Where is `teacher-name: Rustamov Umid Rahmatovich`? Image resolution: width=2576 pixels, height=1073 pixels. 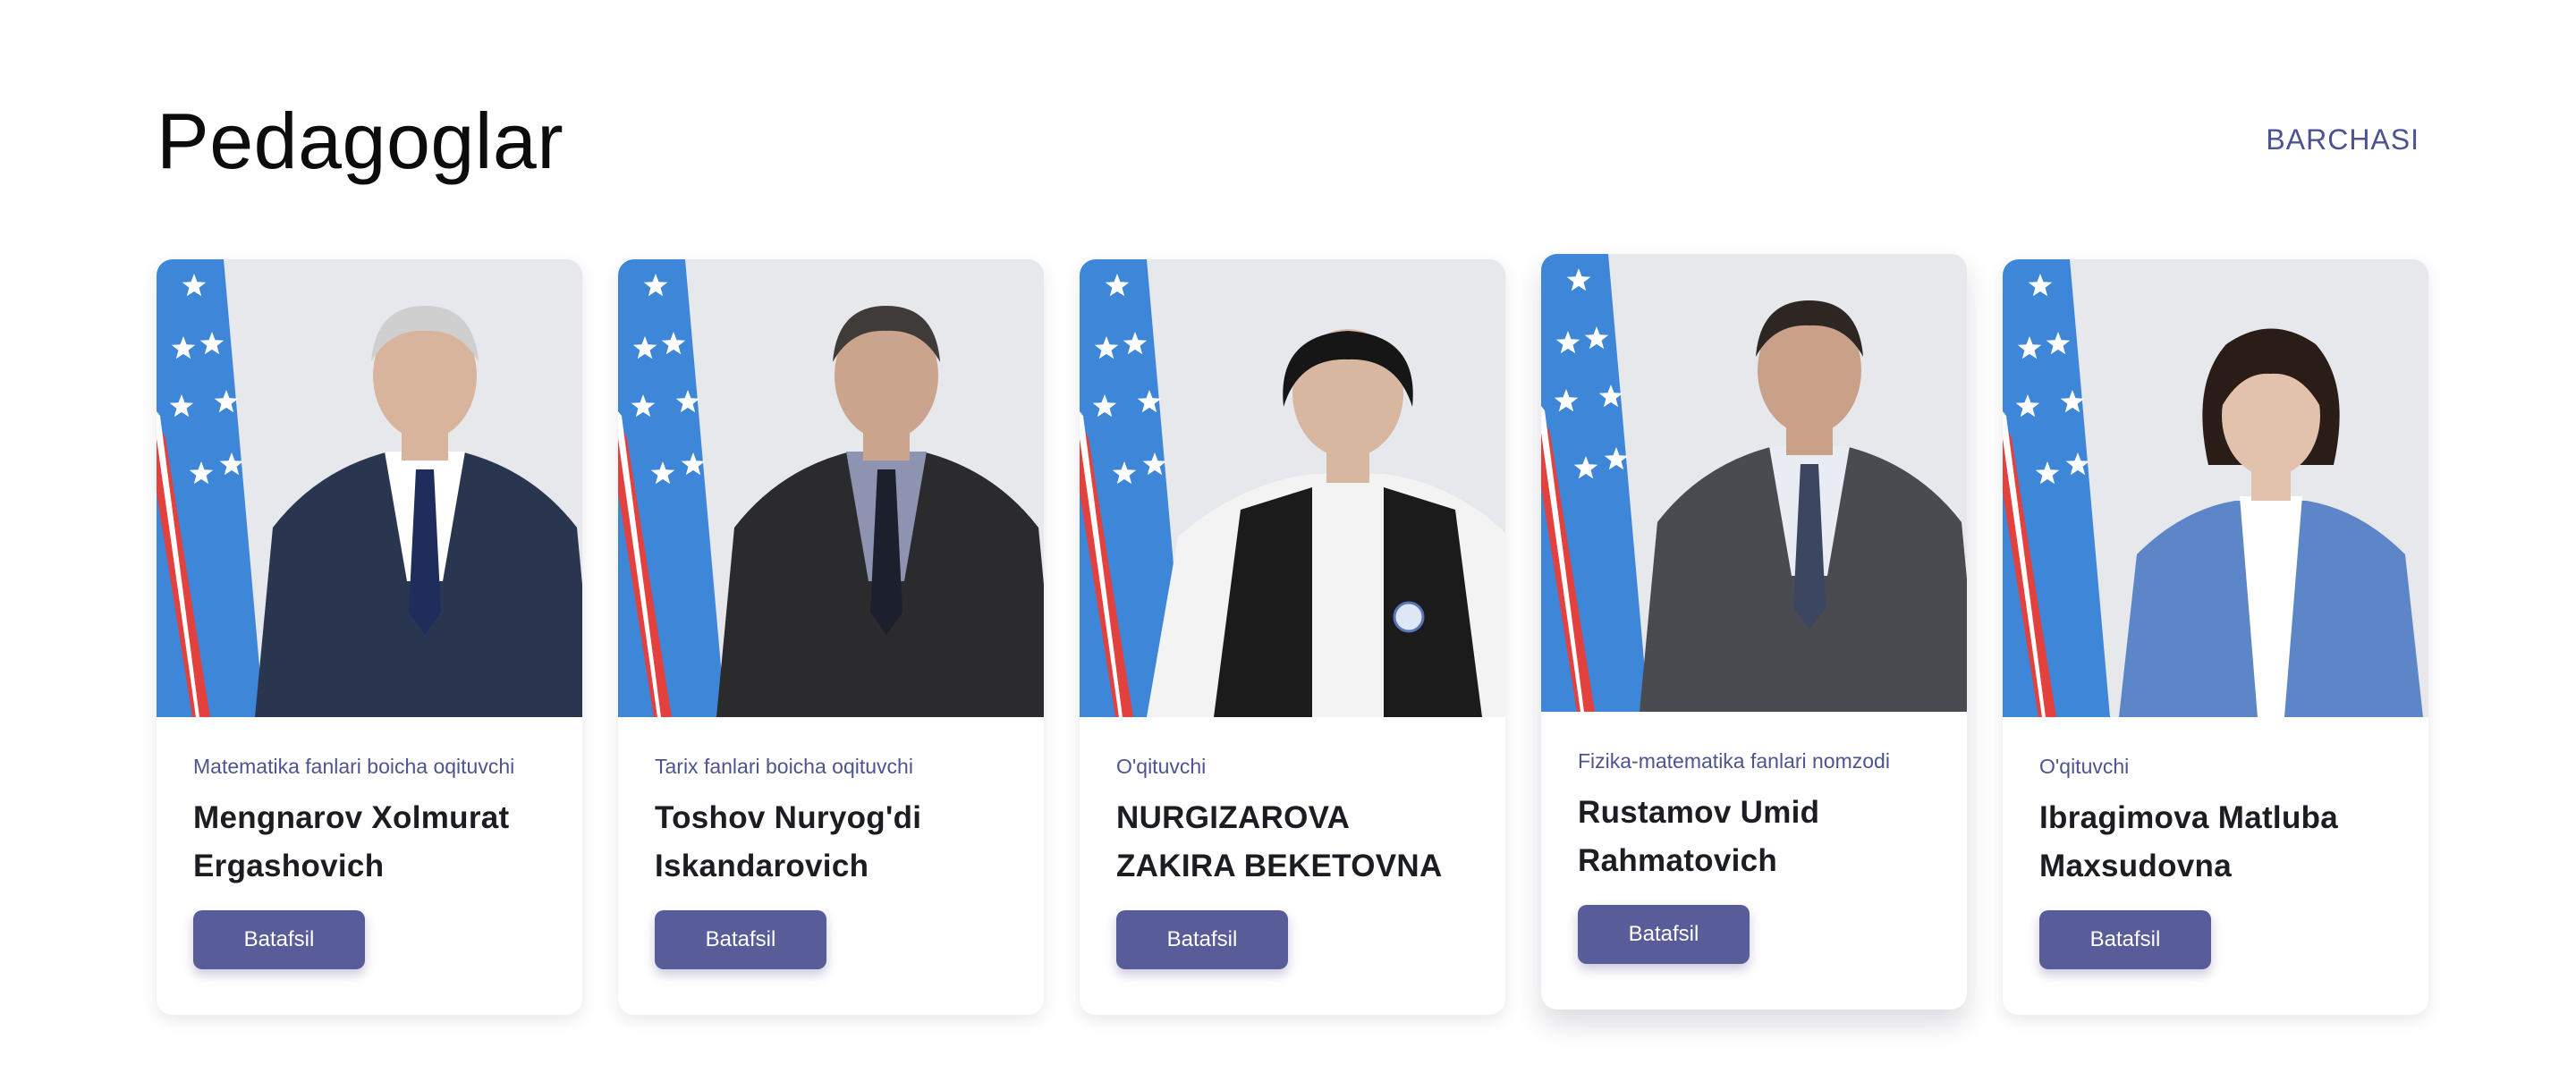
teacher-name: Rustamov Umid Rahmatovich is located at coordinates (1699, 836).